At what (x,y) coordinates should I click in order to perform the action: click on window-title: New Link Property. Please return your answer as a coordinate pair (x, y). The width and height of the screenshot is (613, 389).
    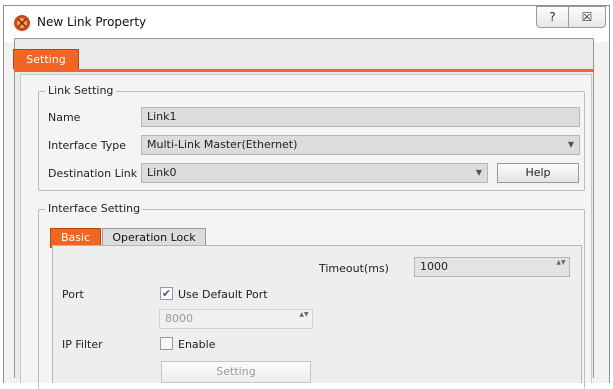
    Looking at the image, I should click on (92, 22).